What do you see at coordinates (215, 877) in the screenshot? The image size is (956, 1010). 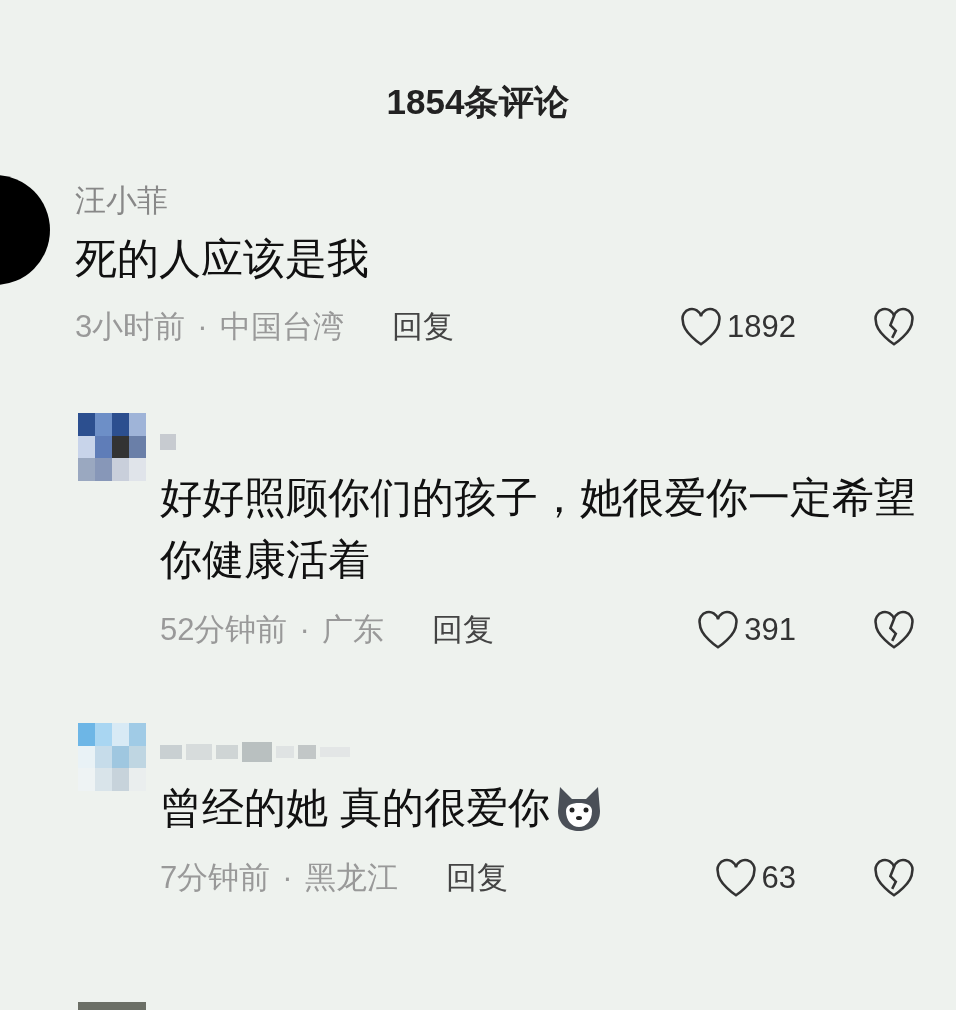 I see `timestamp-location: 7分钟前` at bounding box center [215, 877].